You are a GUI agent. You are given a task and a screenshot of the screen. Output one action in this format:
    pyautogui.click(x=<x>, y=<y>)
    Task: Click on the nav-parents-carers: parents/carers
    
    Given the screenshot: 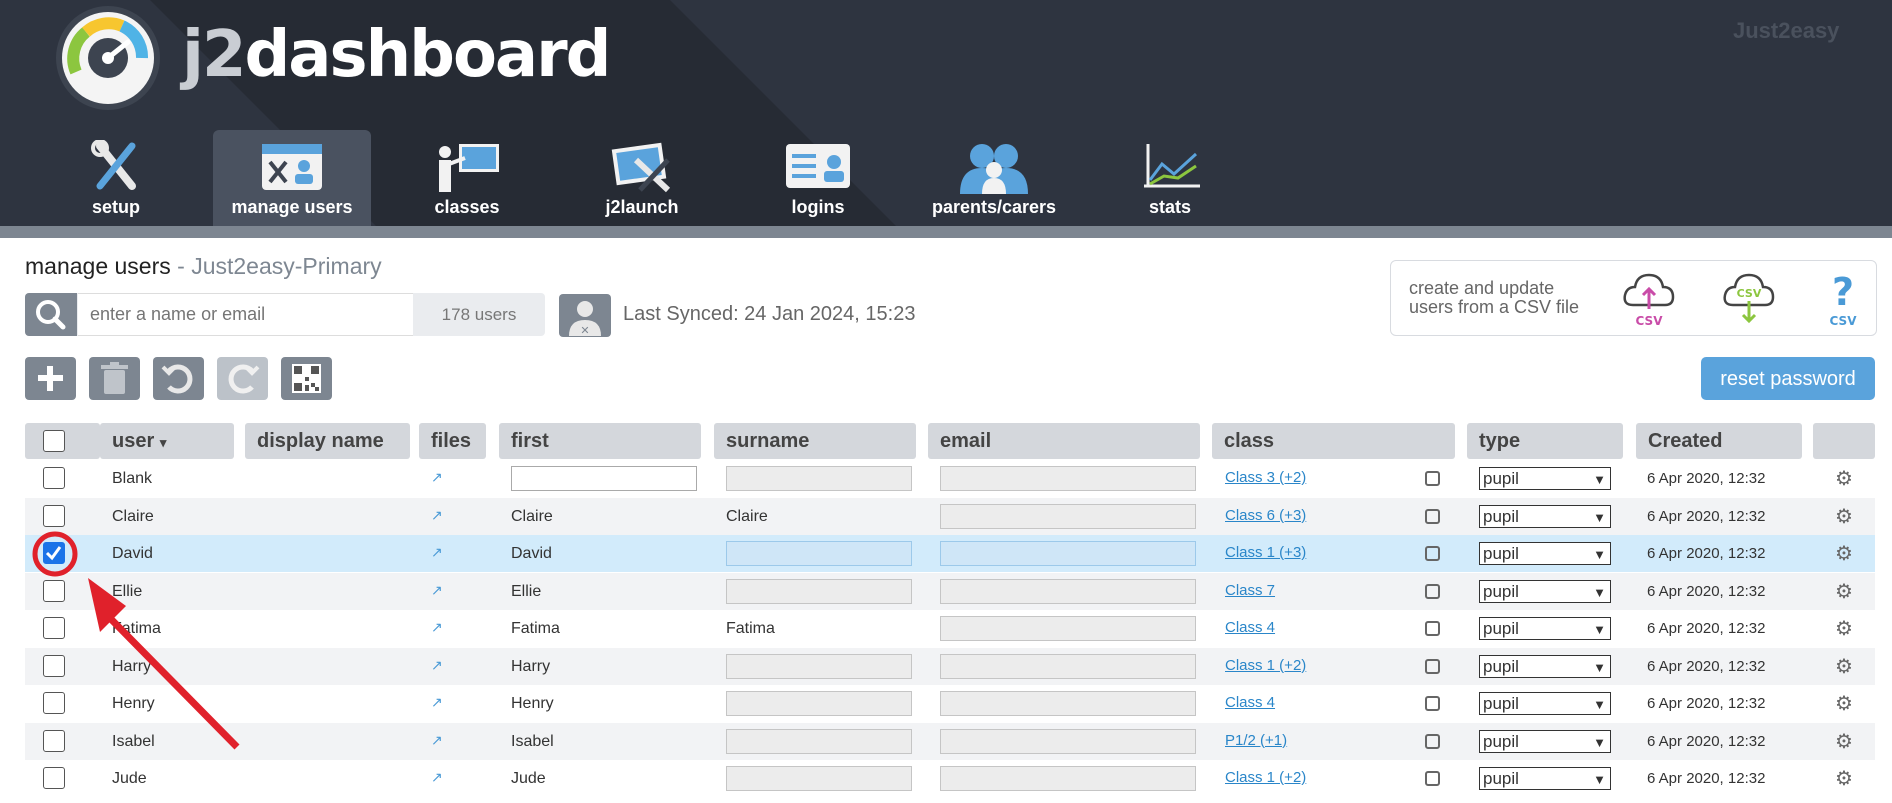 What is the action you would take?
    pyautogui.click(x=994, y=178)
    